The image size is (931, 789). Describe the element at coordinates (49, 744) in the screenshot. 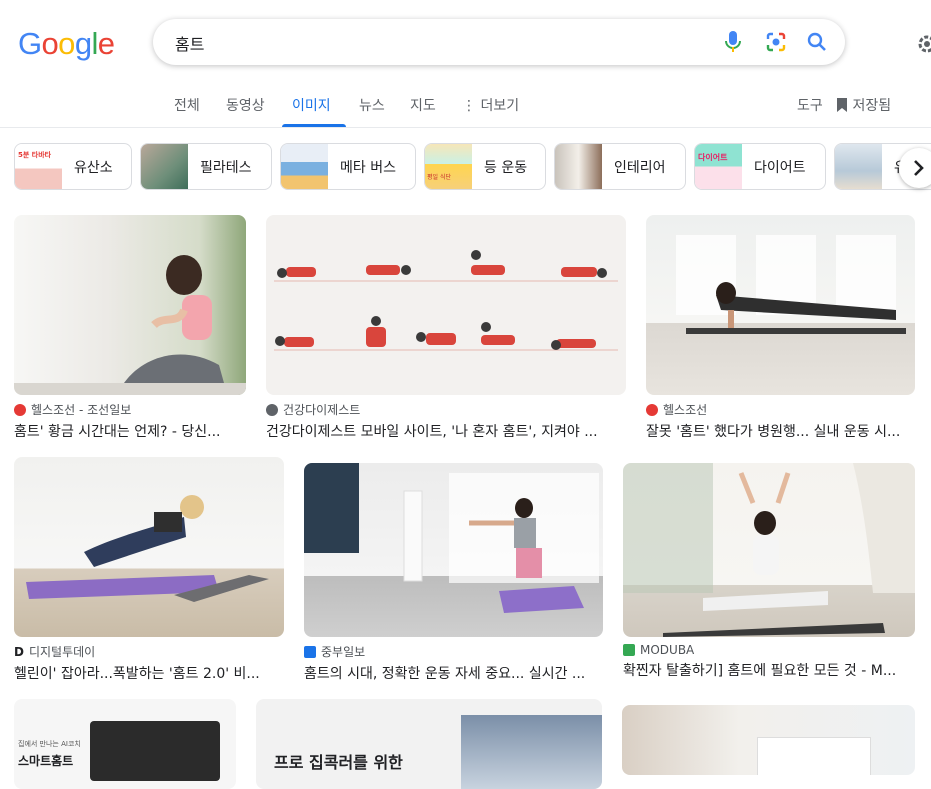

I see `result-image-text: 집에서 만나는 AI코치` at that location.